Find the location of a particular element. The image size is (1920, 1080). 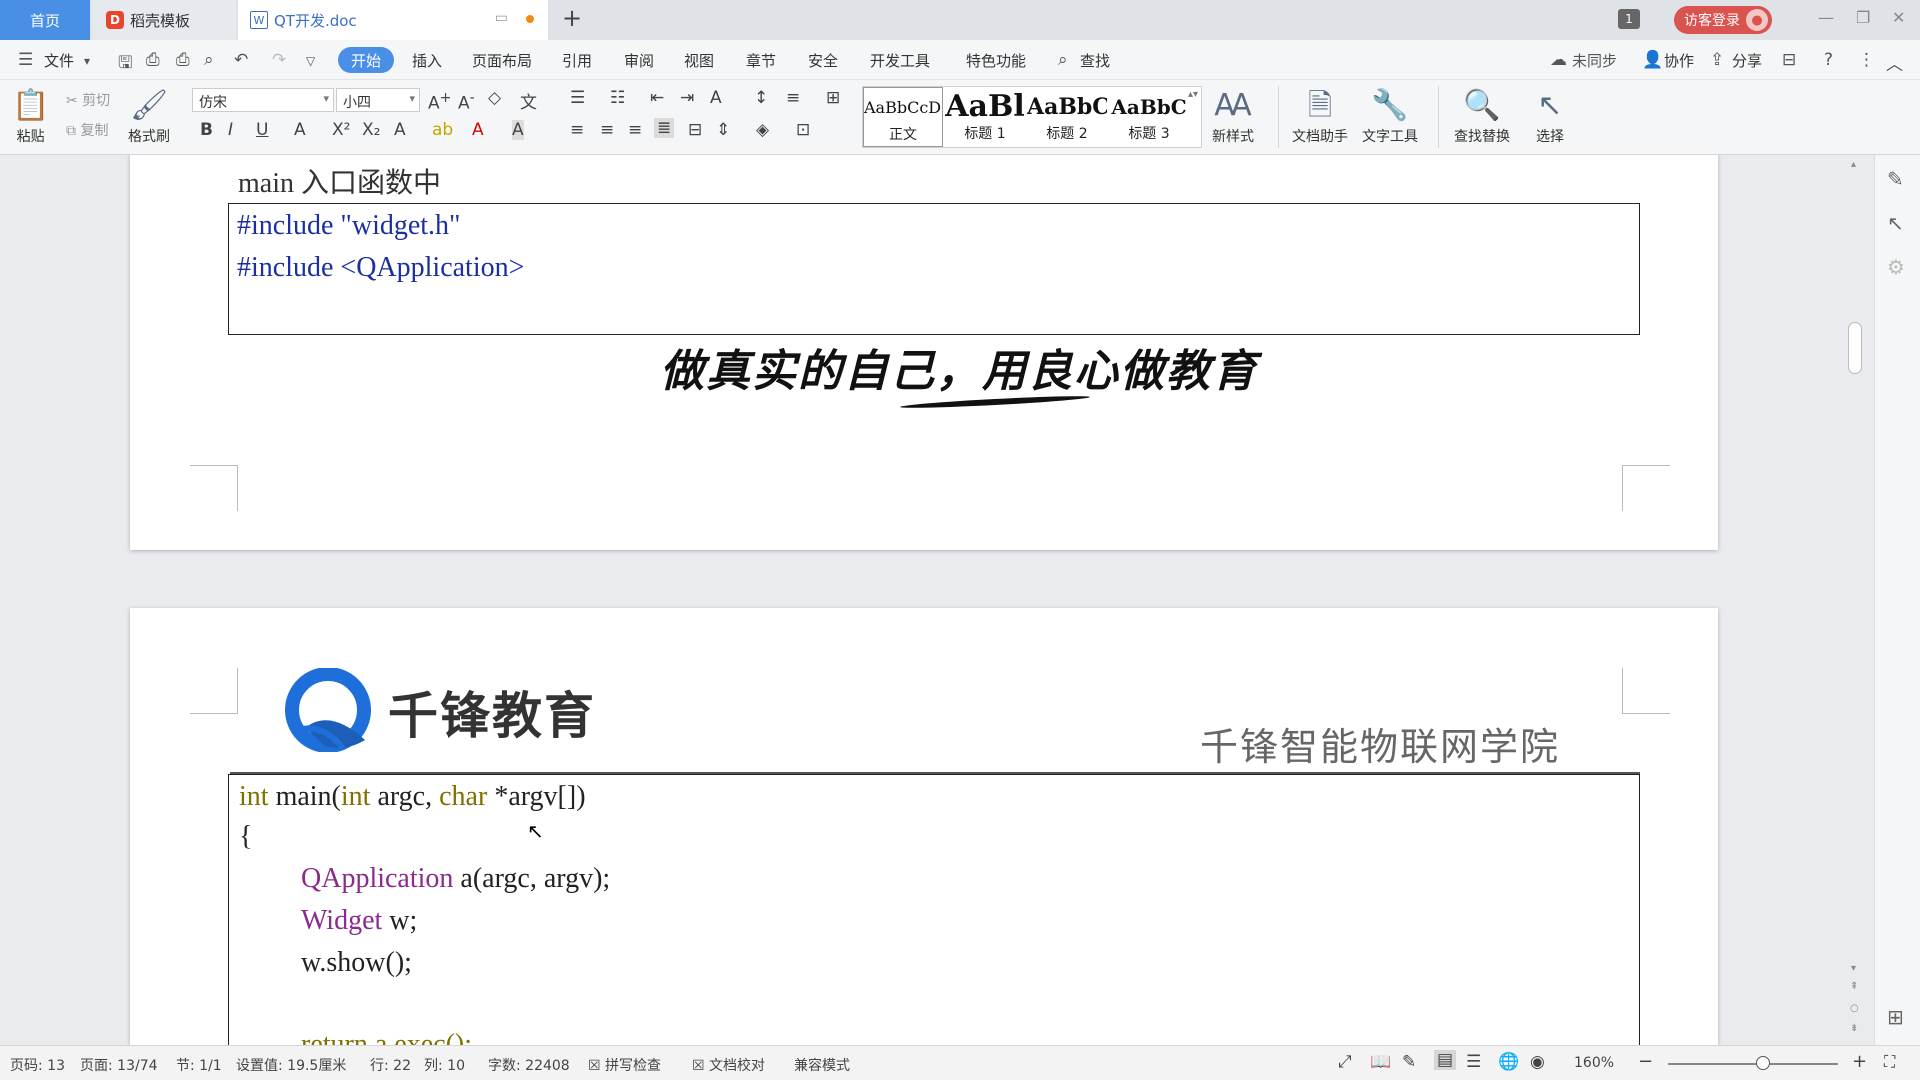

align-center-icon: ≡ is located at coordinates (607, 130).